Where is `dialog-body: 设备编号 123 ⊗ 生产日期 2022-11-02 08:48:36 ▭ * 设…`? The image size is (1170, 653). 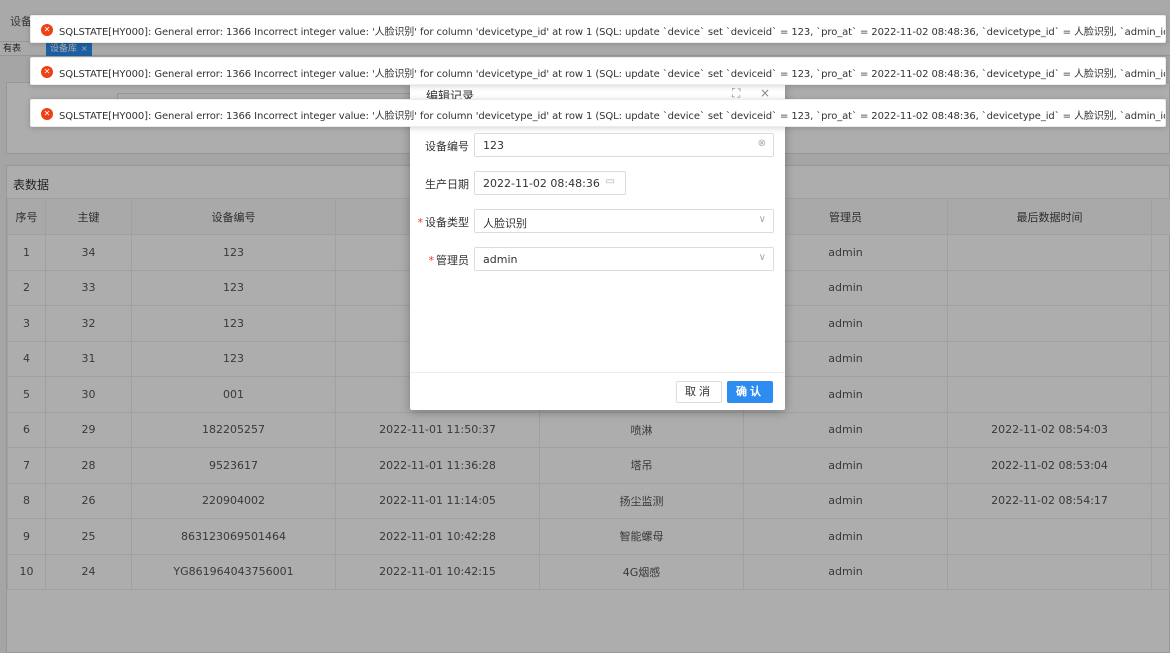
dialog-body: 设备编号 123 ⊗ 生产日期 2022-11-02 08:48:36 ▭ * 设… is located at coordinates (597, 239).